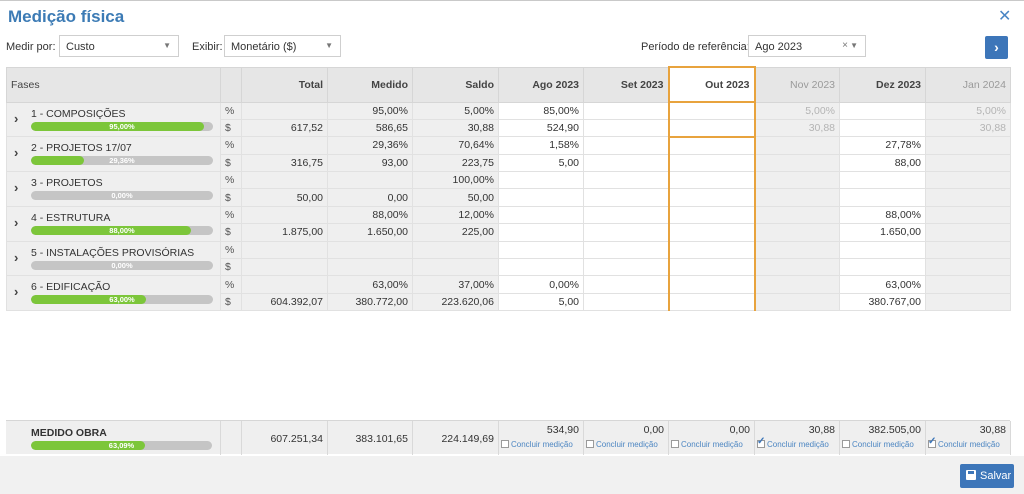 This screenshot has width=1024, height=494. I want to click on cell-month: 380.767,00, so click(882, 302).